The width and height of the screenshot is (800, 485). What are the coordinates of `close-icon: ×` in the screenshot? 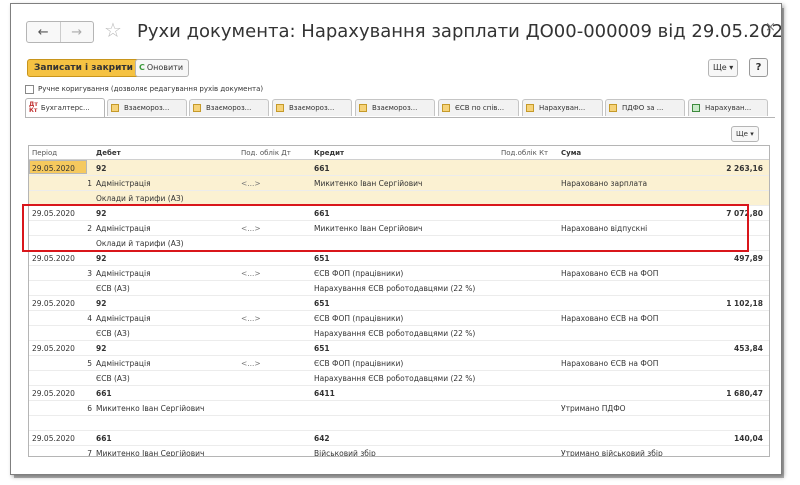 It's located at (770, 27).